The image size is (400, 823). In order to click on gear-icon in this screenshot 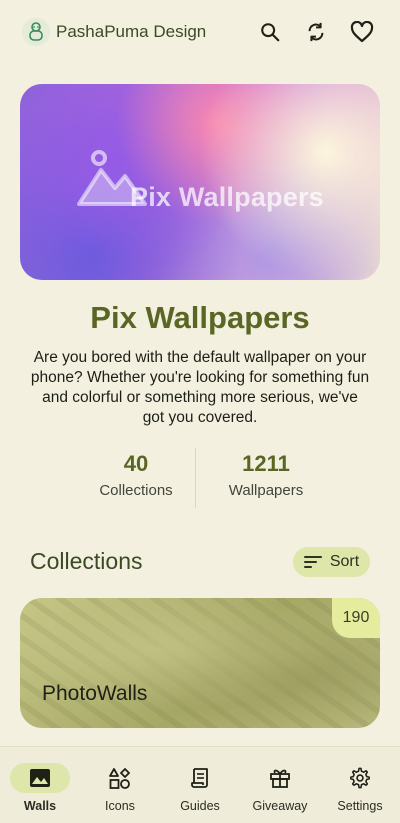, I will do `click(360, 778)`.